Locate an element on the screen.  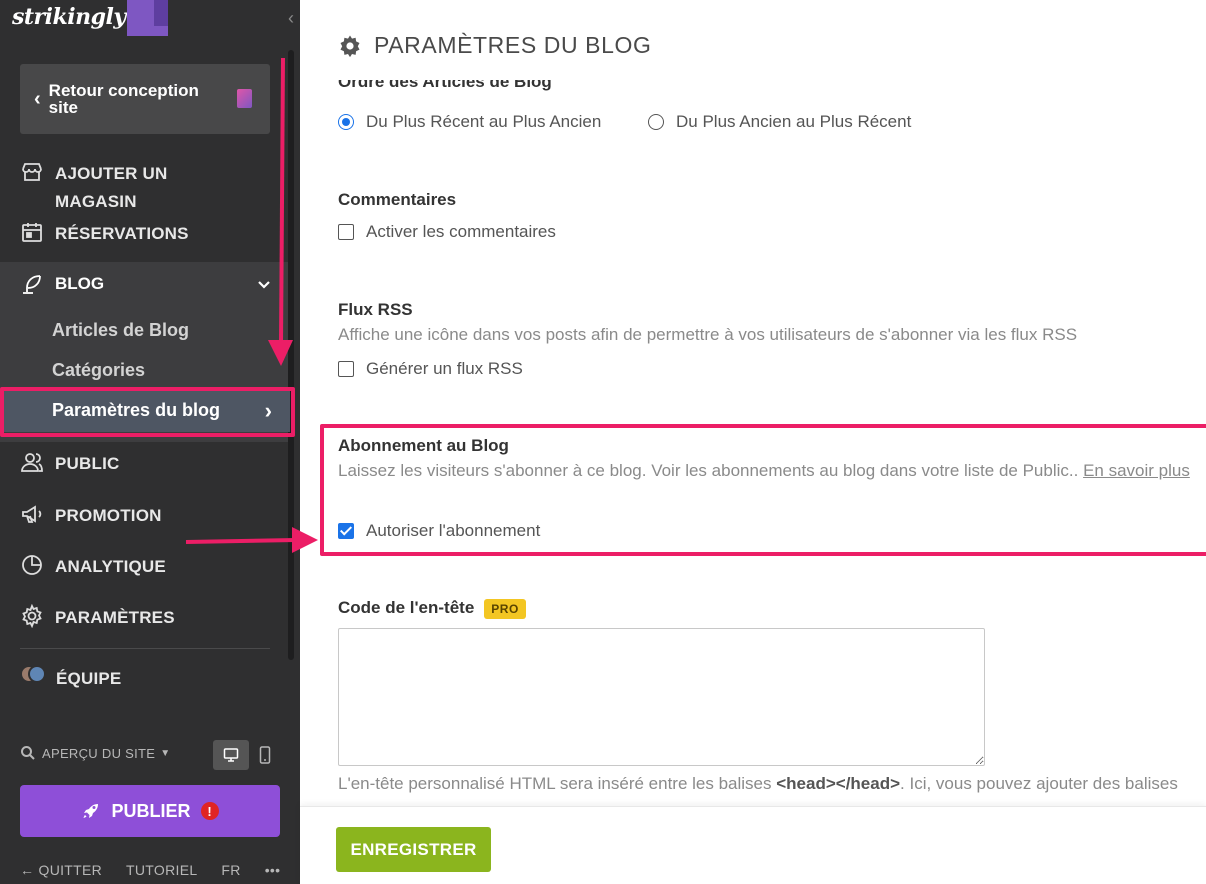
team-avatars-icon is located at coordinates (33, 675).